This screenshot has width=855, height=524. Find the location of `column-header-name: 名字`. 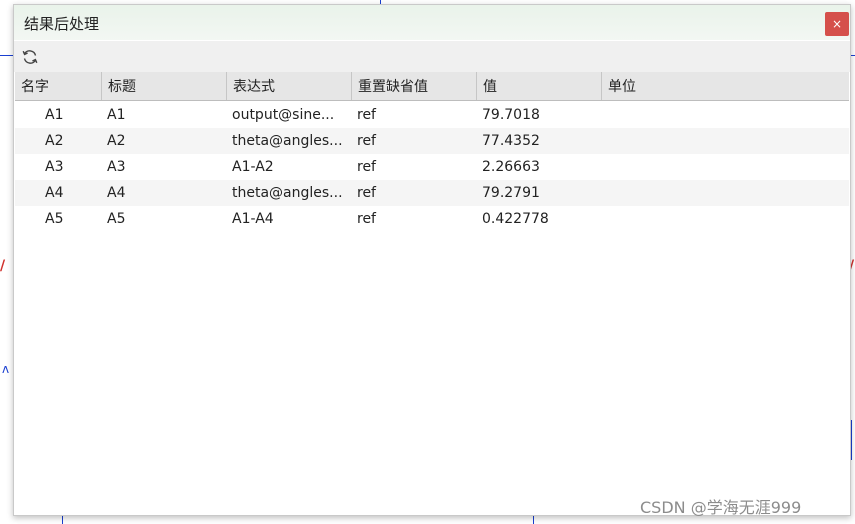

column-header-name: 名字 is located at coordinates (58, 86).